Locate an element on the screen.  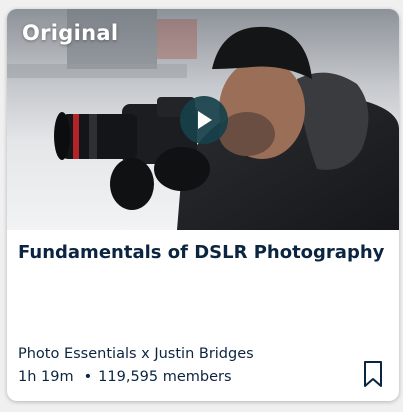
bookmark-button is located at coordinates (373, 374).